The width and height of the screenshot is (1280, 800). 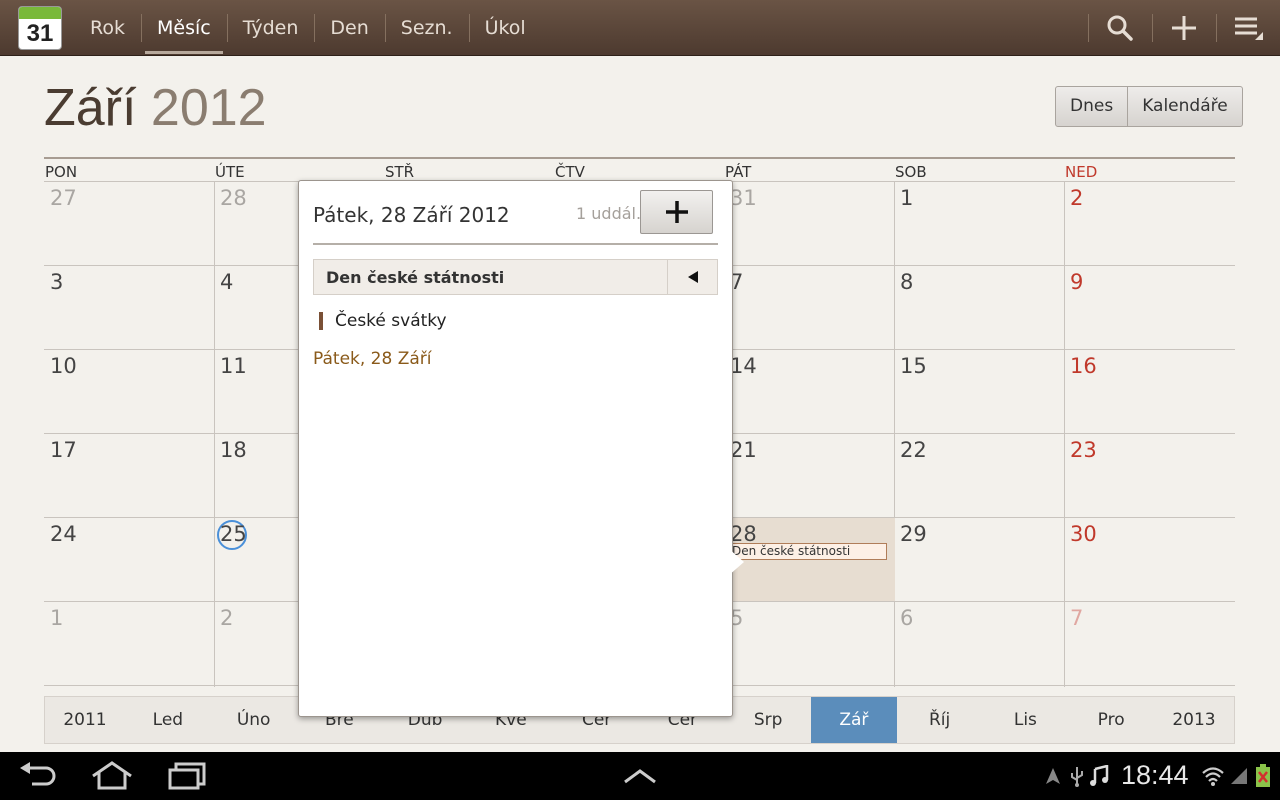 I want to click on add-event-button, so click(x=1184, y=28).